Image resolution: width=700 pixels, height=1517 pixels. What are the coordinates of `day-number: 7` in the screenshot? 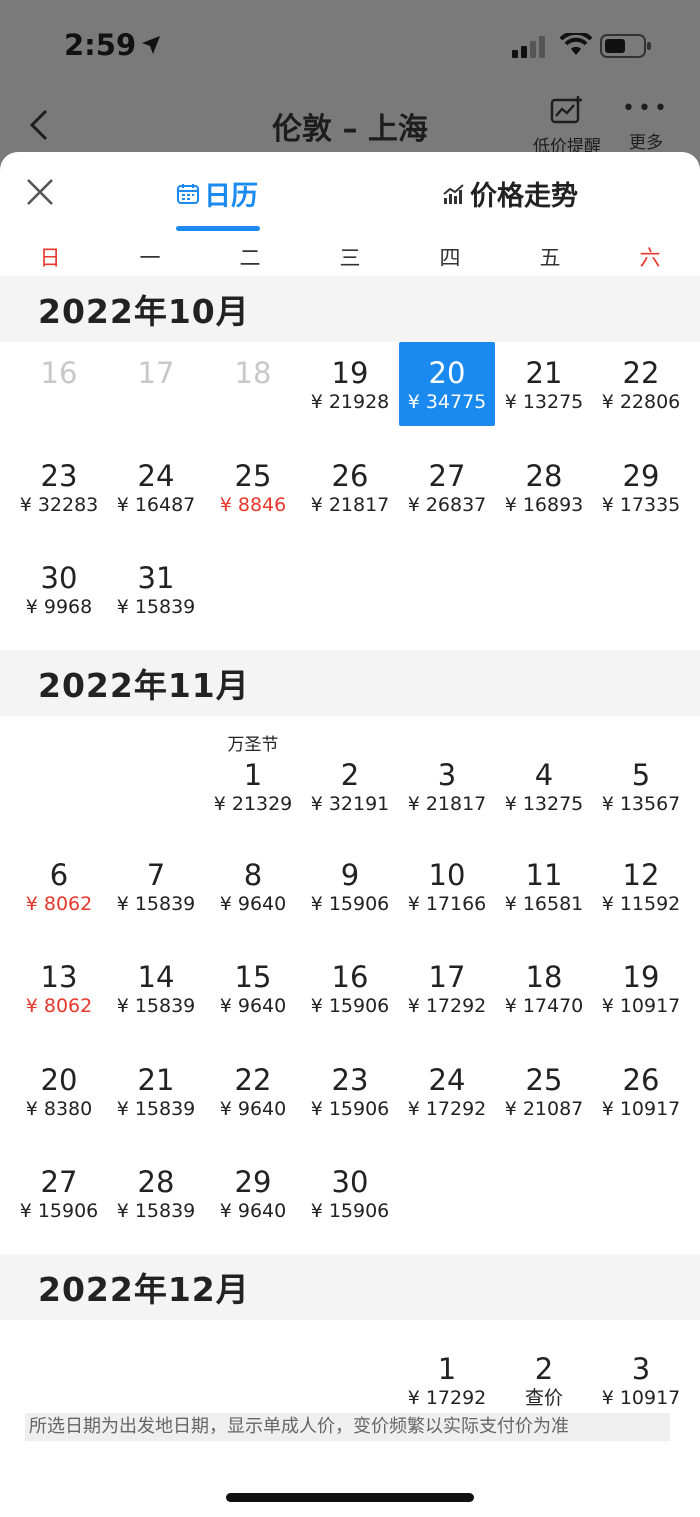 It's located at (156, 874).